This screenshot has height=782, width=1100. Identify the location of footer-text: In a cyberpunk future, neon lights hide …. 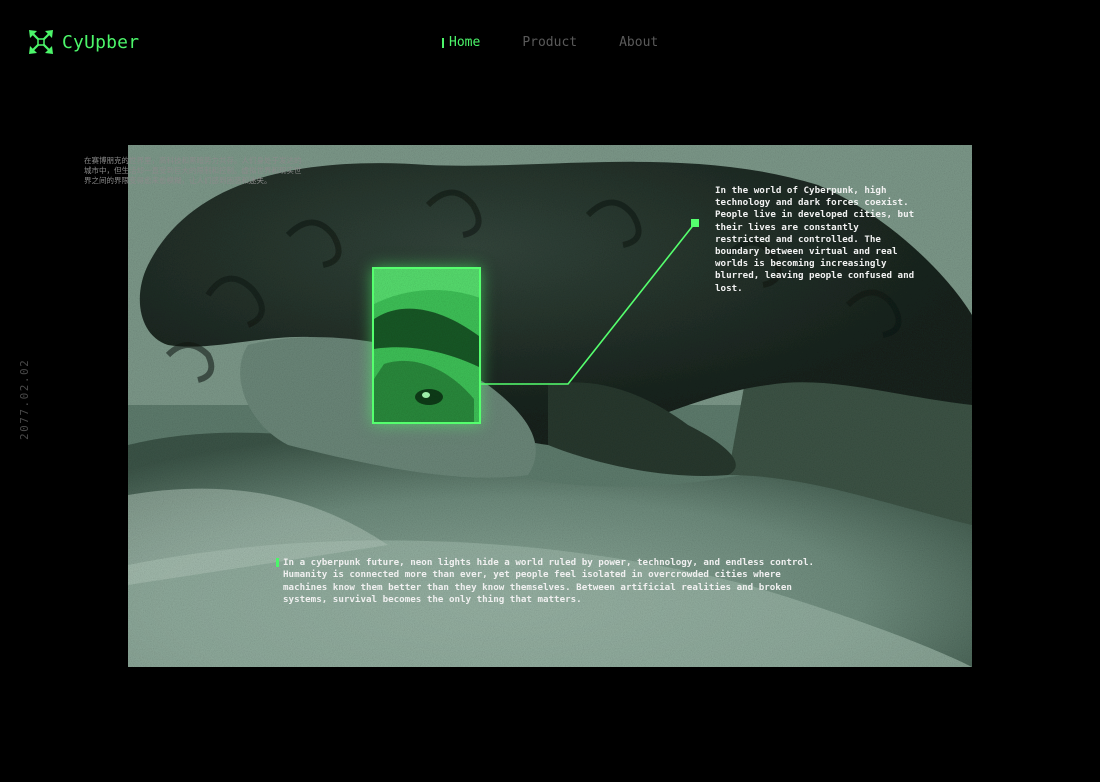
(549, 581).